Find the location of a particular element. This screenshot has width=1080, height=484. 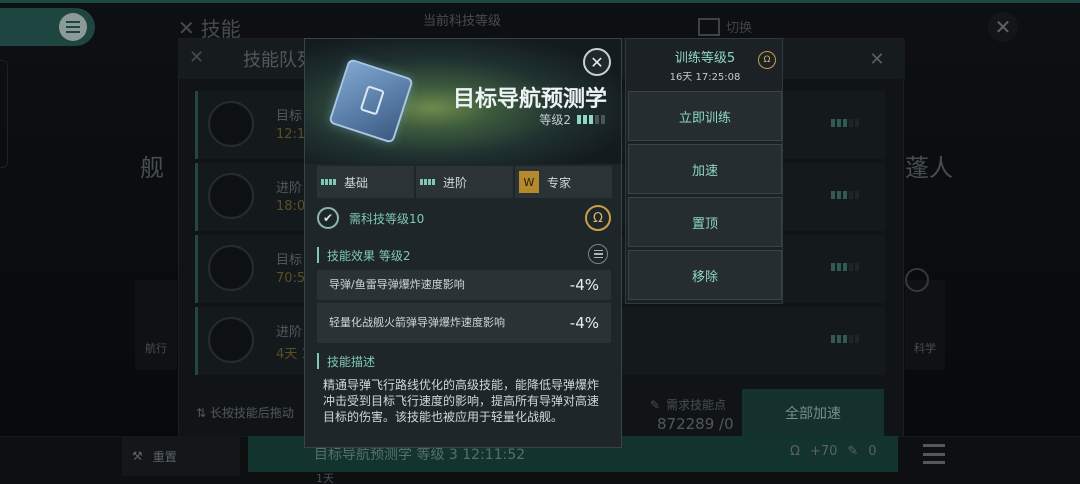

train-now-button: 立即训练 is located at coordinates (705, 116).